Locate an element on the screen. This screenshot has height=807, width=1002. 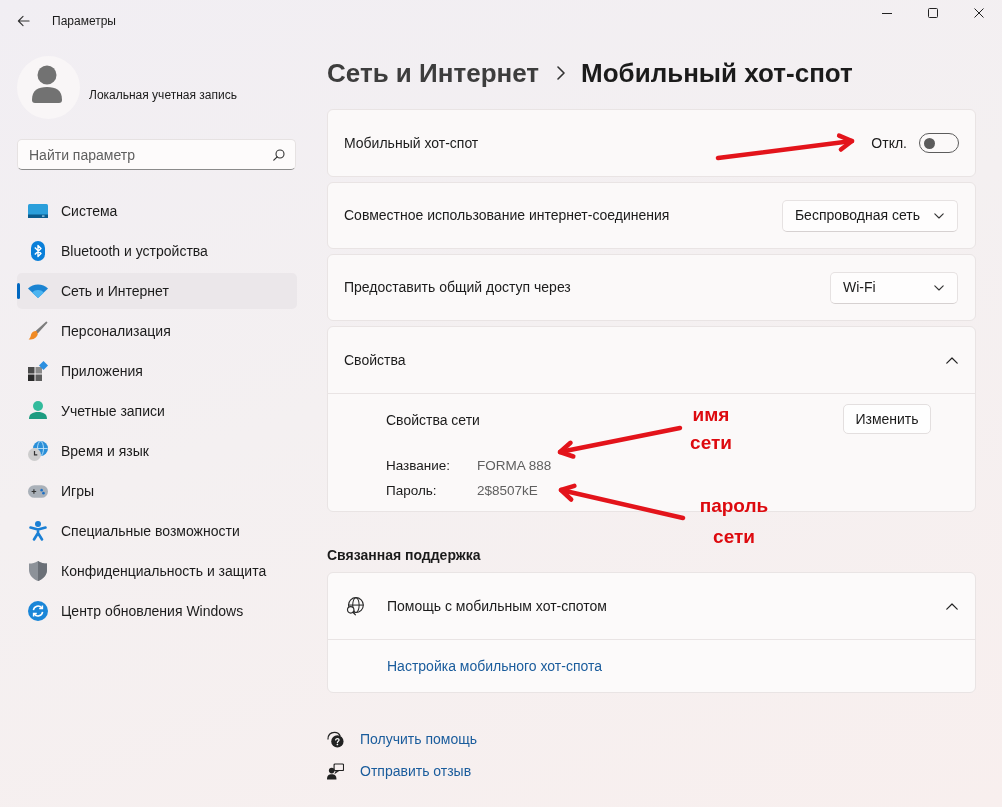
section-title: Свойства сети is located at coordinates (433, 420).